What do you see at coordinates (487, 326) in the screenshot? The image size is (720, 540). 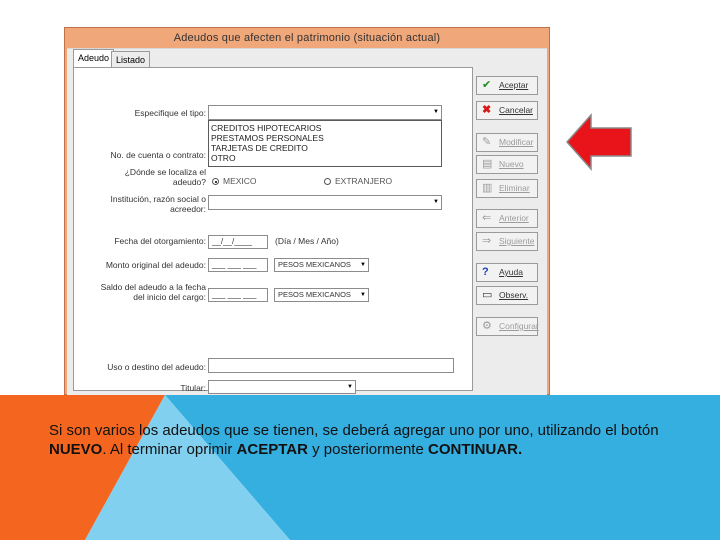 I see `config-icon: ⚙` at bounding box center [487, 326].